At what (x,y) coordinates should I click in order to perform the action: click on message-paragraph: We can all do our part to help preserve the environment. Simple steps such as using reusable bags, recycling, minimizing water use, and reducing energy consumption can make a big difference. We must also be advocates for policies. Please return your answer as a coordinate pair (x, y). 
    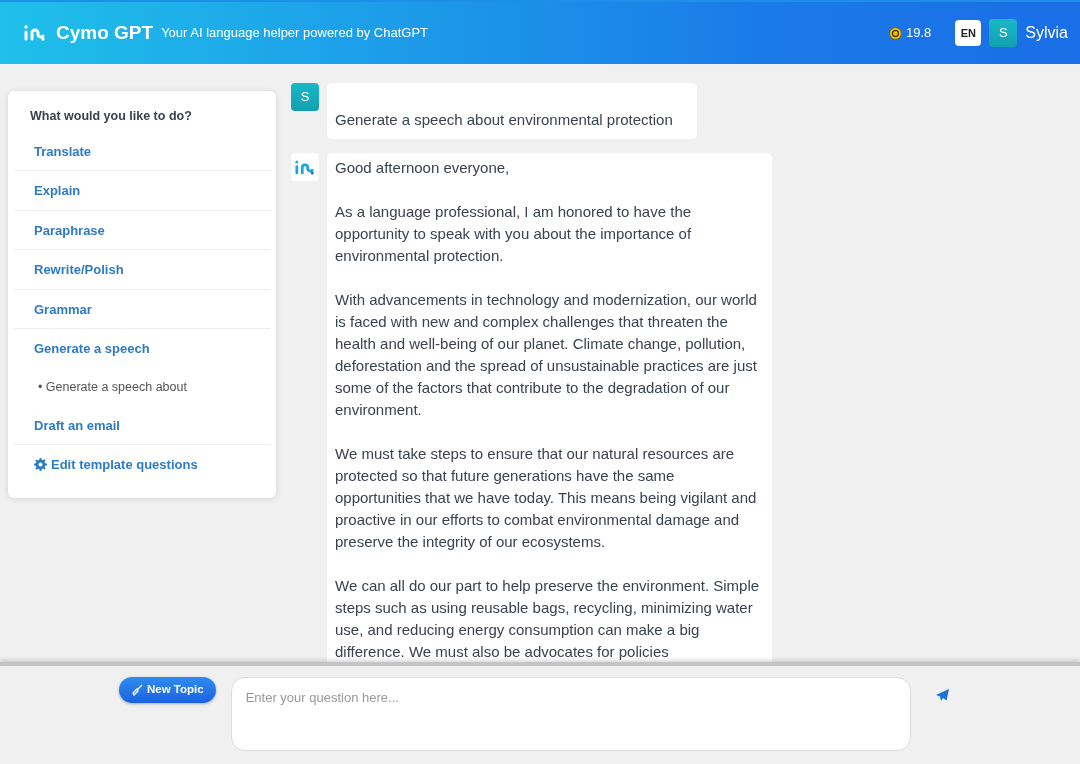
    Looking at the image, I should click on (548, 619).